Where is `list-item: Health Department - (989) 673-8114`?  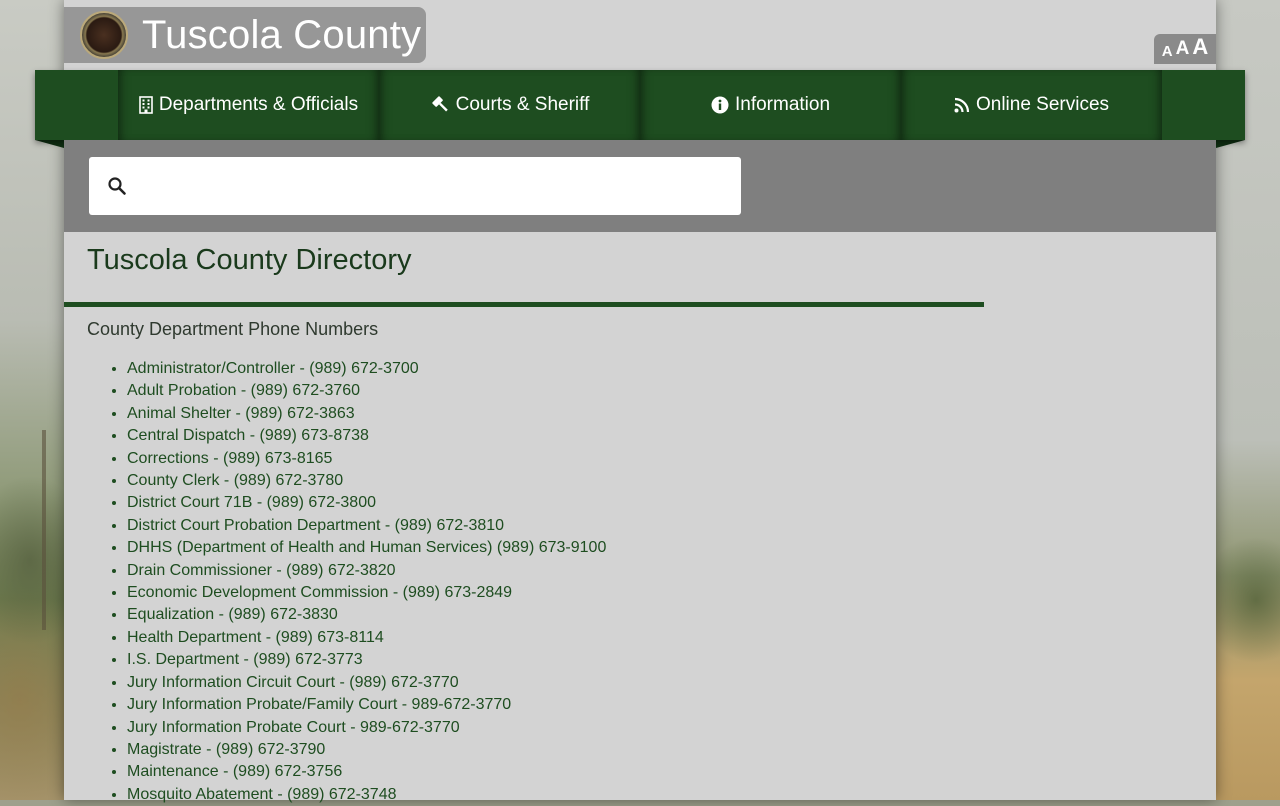
list-item: Health Department - (989) 673-8114 is located at coordinates (671, 638).